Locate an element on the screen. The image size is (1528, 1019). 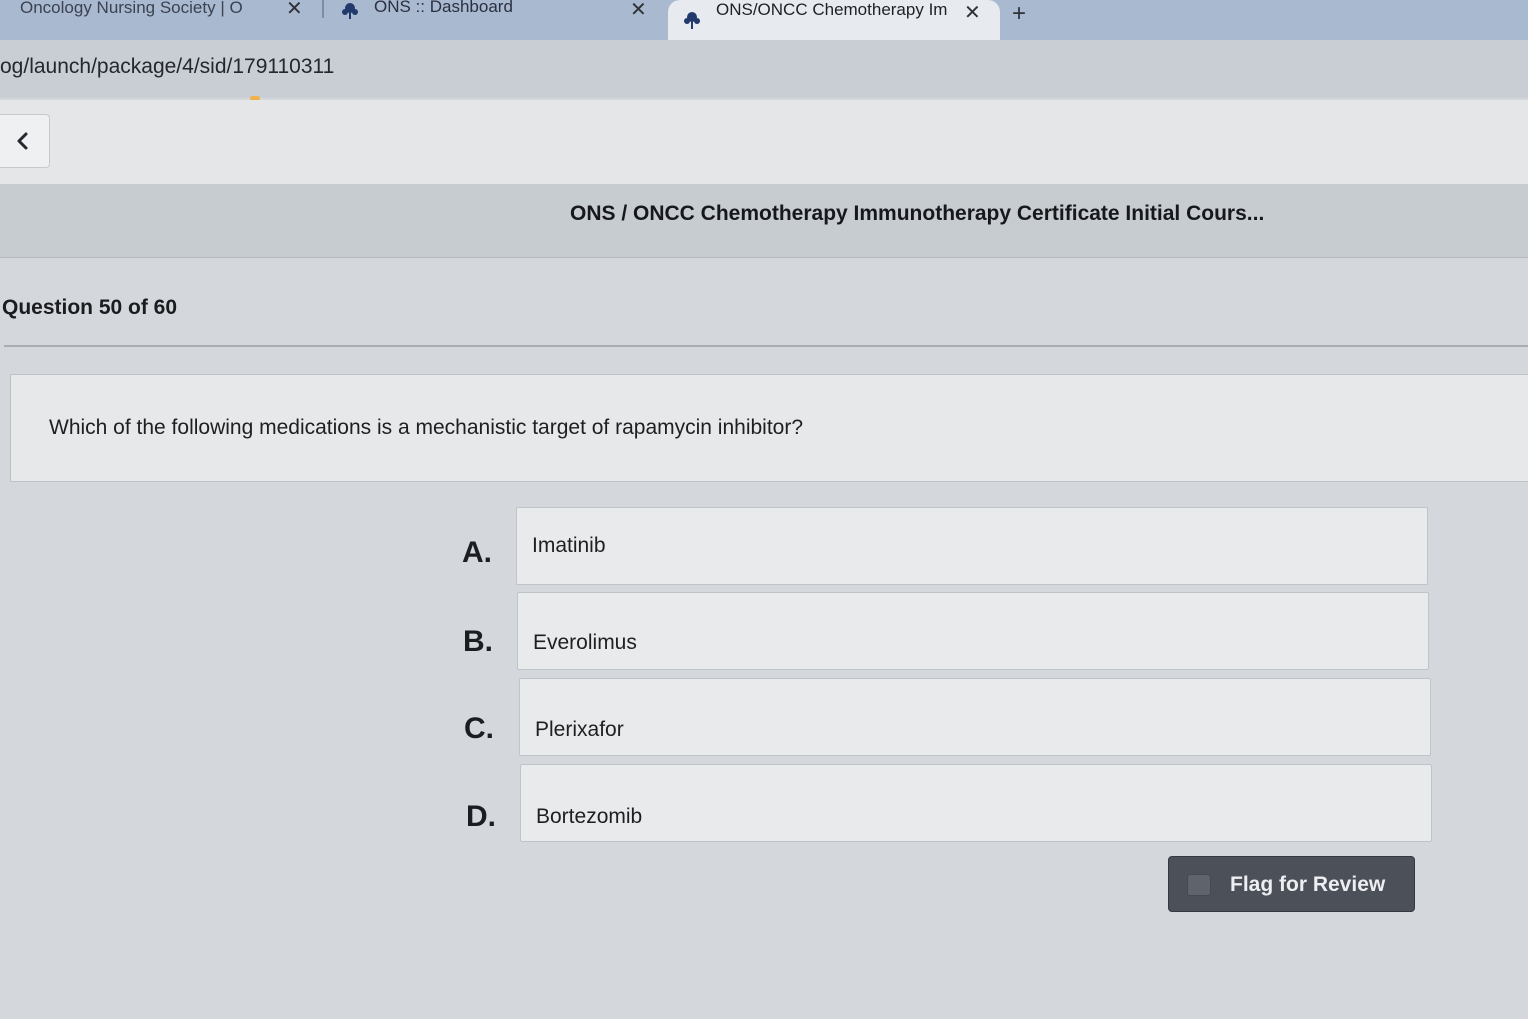
answer-option-d: Bortezomib is located at coordinates (976, 803).